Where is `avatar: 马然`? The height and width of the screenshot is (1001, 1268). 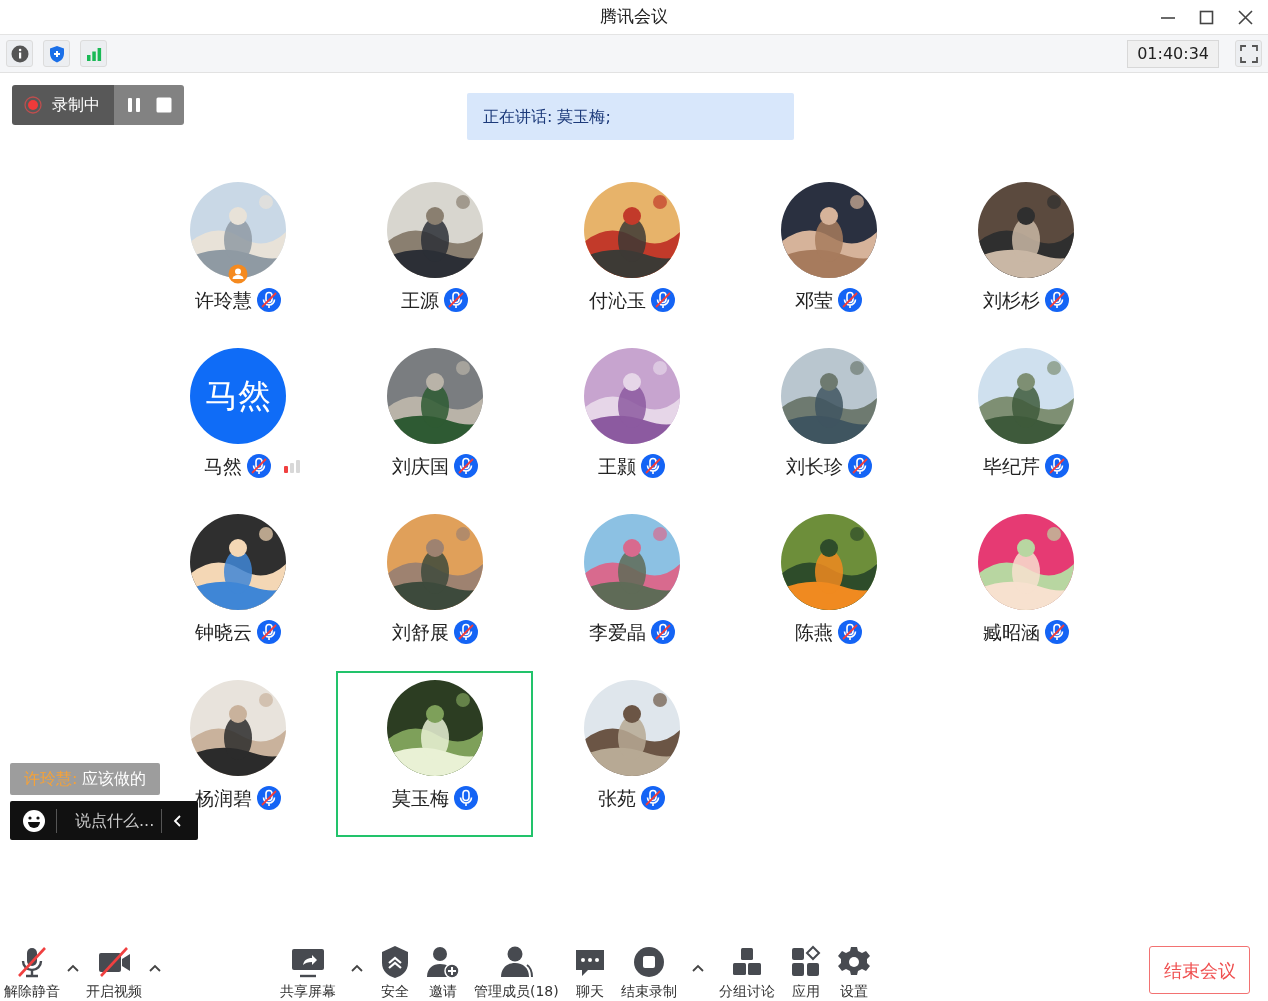
avatar: 马然 is located at coordinates (237, 396).